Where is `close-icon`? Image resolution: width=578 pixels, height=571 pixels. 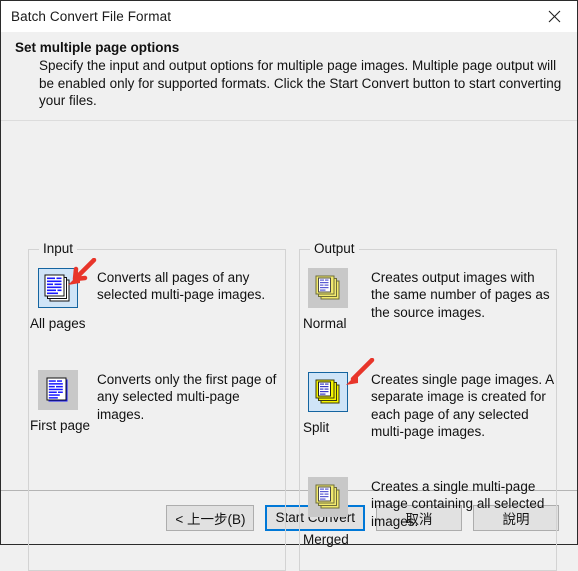
close-icon is located at coordinates (554, 16).